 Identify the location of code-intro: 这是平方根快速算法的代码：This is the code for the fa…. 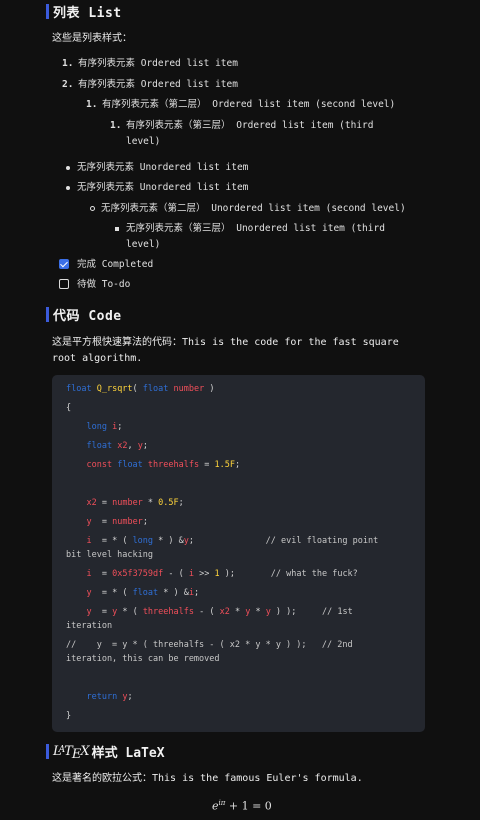
(225, 342).